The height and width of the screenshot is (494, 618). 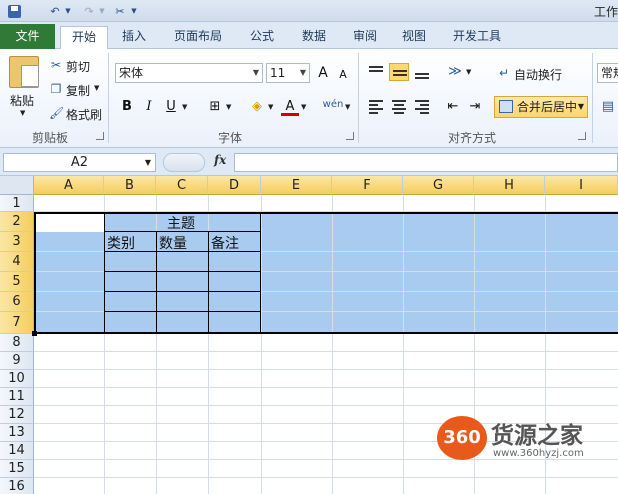 What do you see at coordinates (78, 90) in the screenshot?
I see `copy-button: 复制` at bounding box center [78, 90].